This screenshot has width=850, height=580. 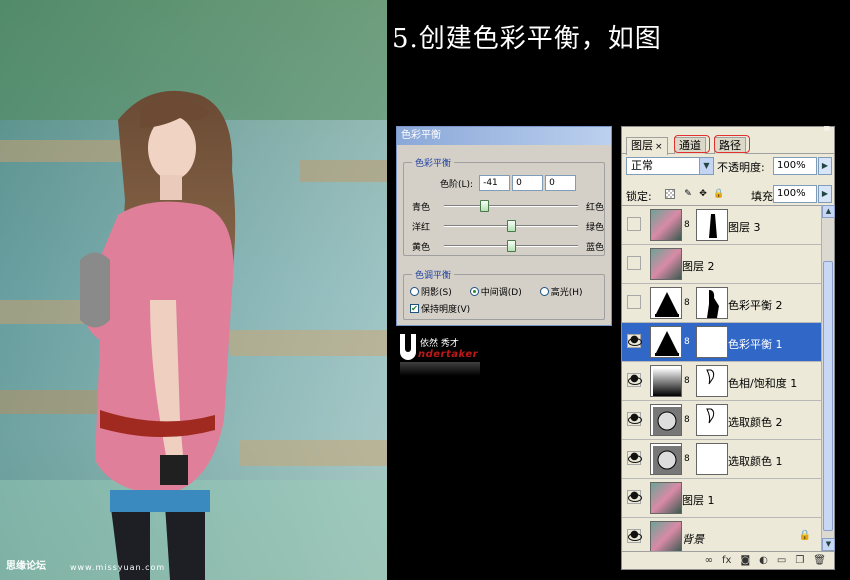 I want to click on shadows-radio: 阴影(S), so click(x=431, y=291).